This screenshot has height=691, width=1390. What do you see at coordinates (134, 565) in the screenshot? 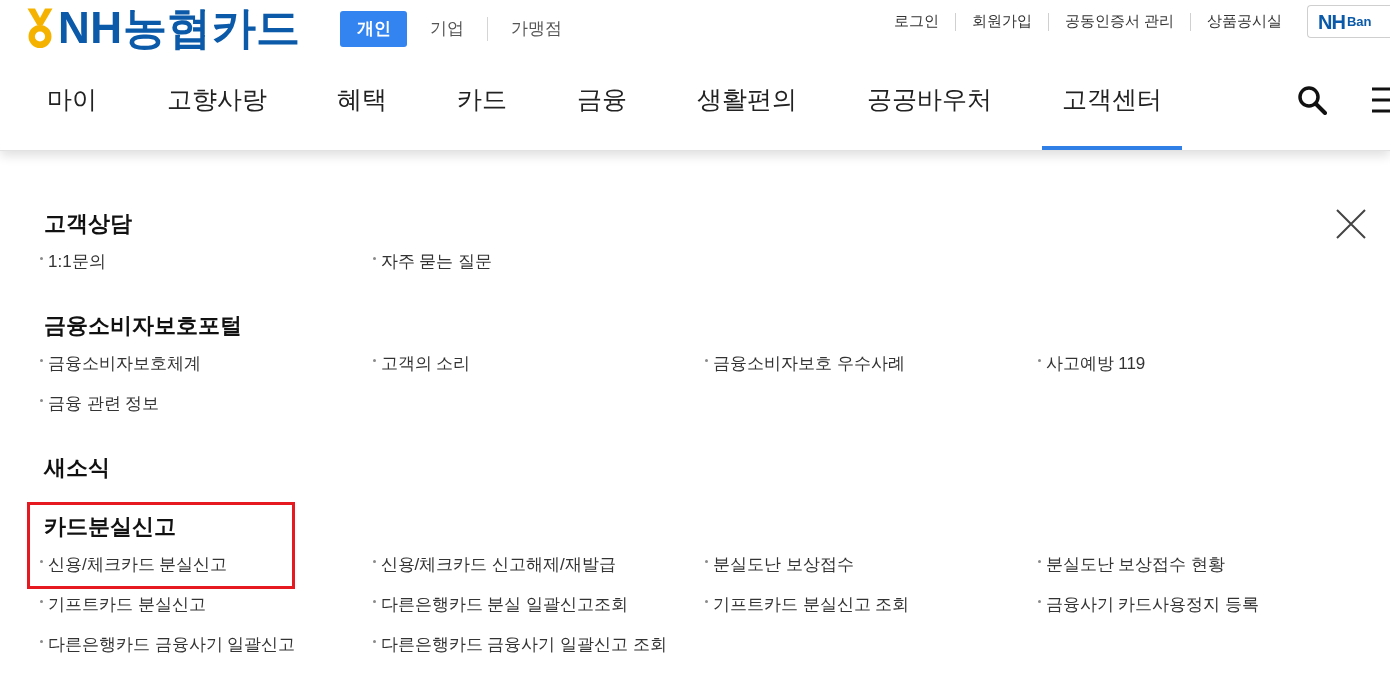
I see `menu-link: 신용/체크카드 분실신고` at bounding box center [134, 565].